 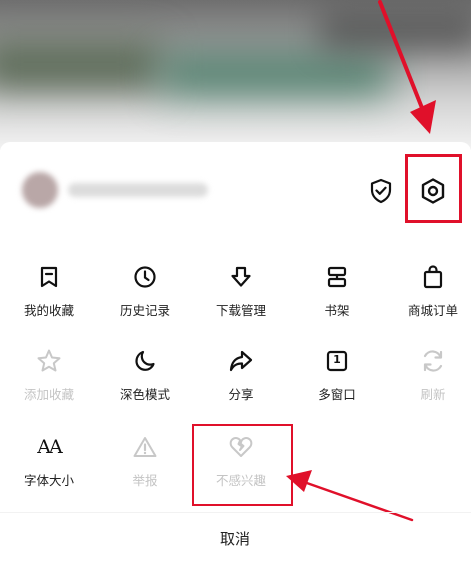 What do you see at coordinates (337, 298) in the screenshot?
I see `menu-item-bookshelf: 书架` at bounding box center [337, 298].